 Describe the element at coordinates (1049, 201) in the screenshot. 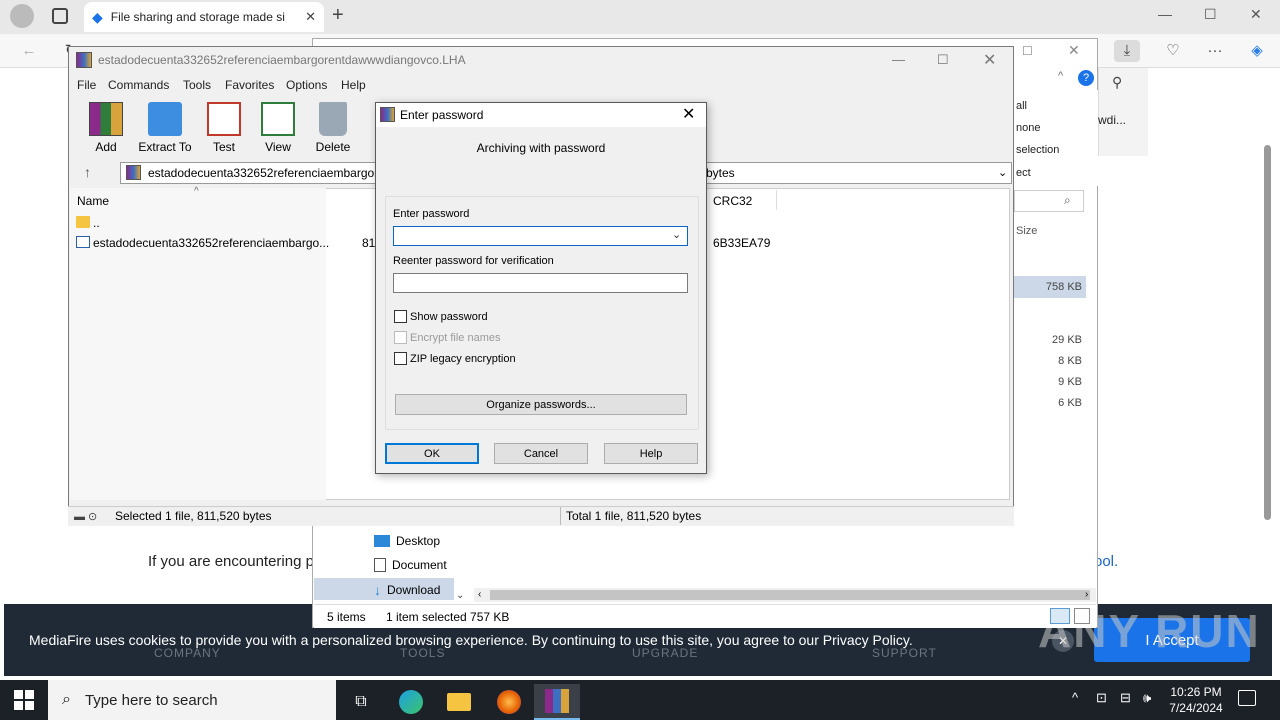

I see `explorer-search-input` at that location.